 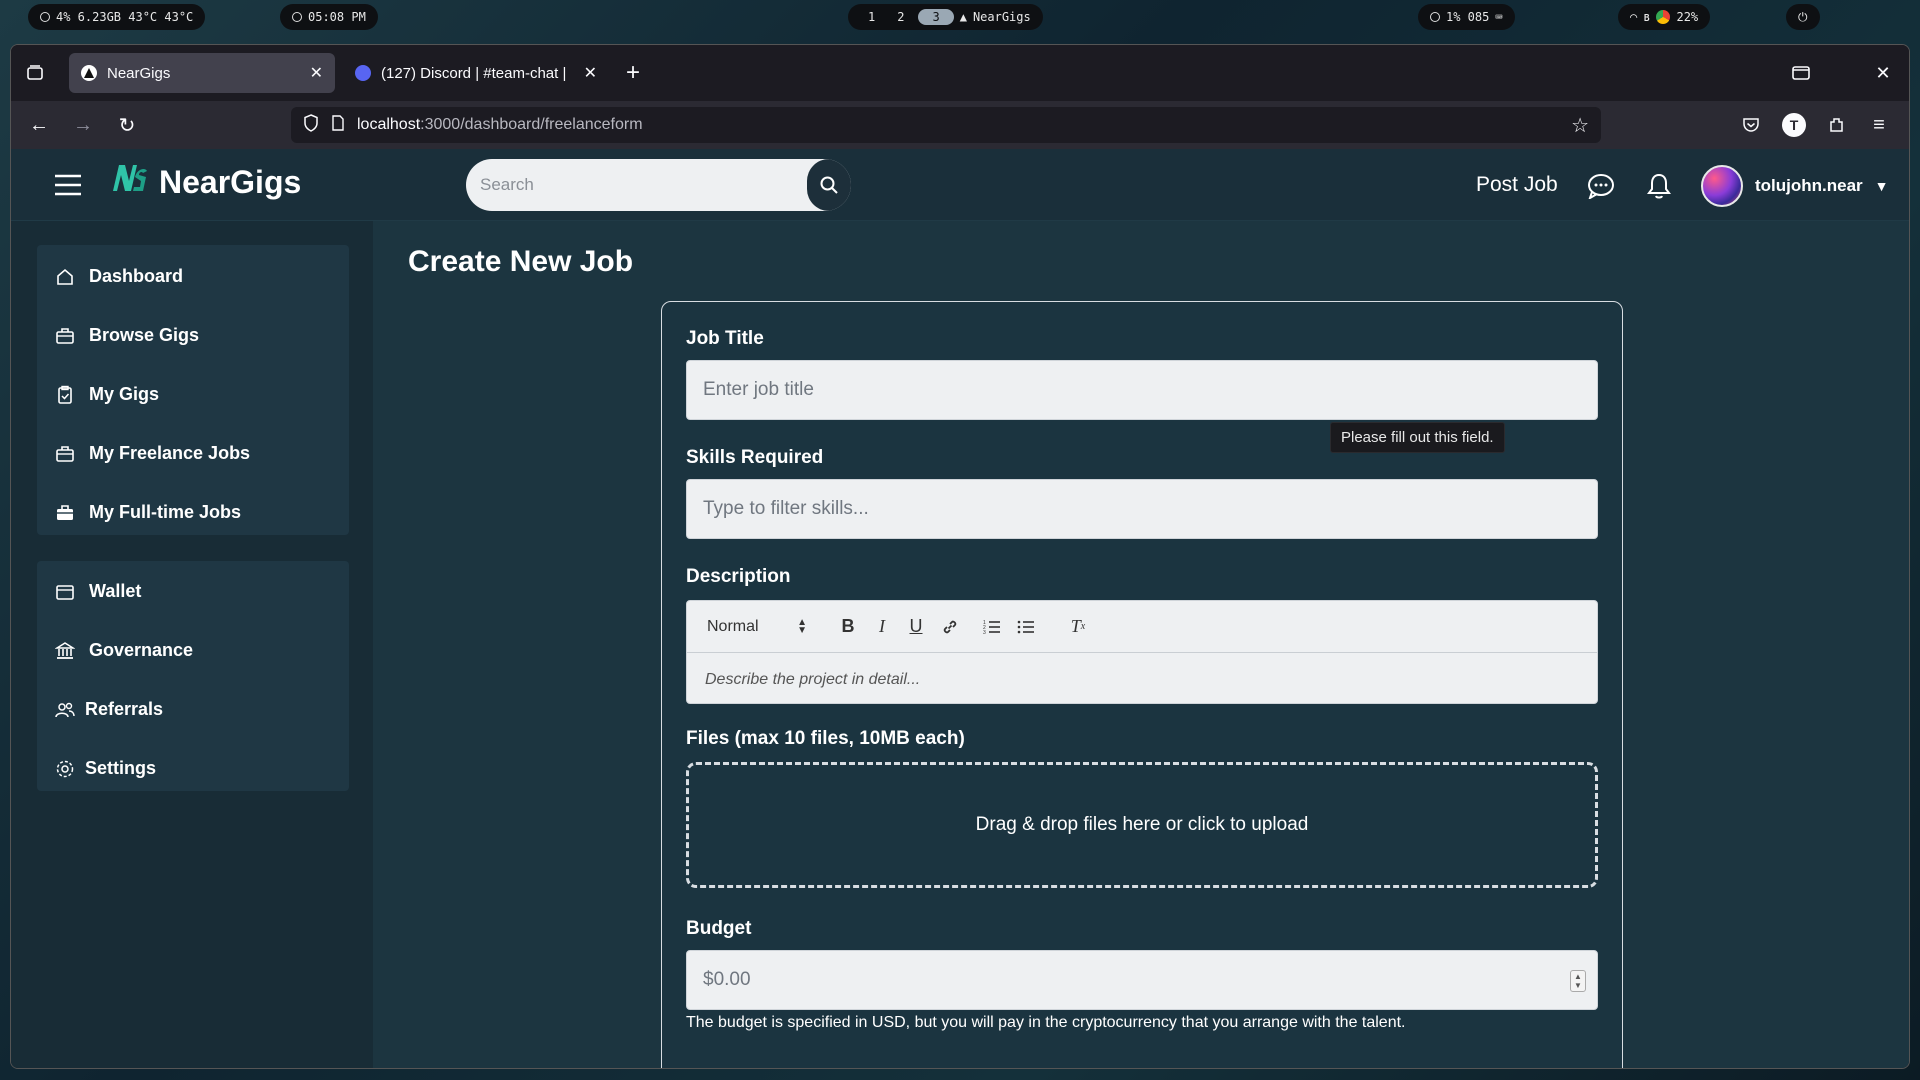 I want to click on tab-overview-icon, so click(x=35, y=73).